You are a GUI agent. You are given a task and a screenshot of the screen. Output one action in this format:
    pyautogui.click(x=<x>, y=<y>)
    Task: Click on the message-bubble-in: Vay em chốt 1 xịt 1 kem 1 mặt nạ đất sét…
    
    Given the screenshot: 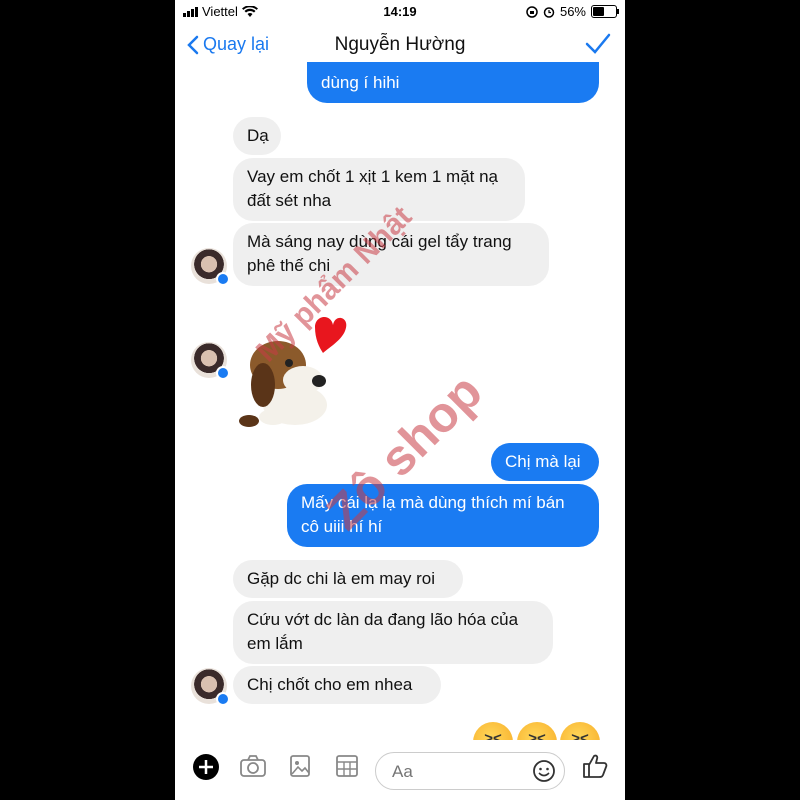 What is the action you would take?
    pyautogui.click(x=379, y=189)
    